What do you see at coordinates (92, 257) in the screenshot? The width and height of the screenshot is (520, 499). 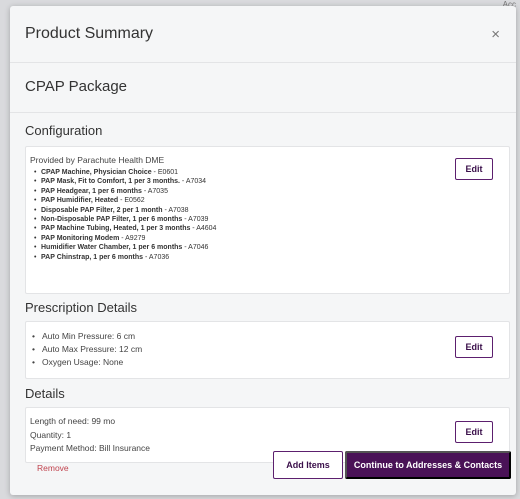 I see `configuration-item-name: PAP Chinstrap, 1 per 6 months` at bounding box center [92, 257].